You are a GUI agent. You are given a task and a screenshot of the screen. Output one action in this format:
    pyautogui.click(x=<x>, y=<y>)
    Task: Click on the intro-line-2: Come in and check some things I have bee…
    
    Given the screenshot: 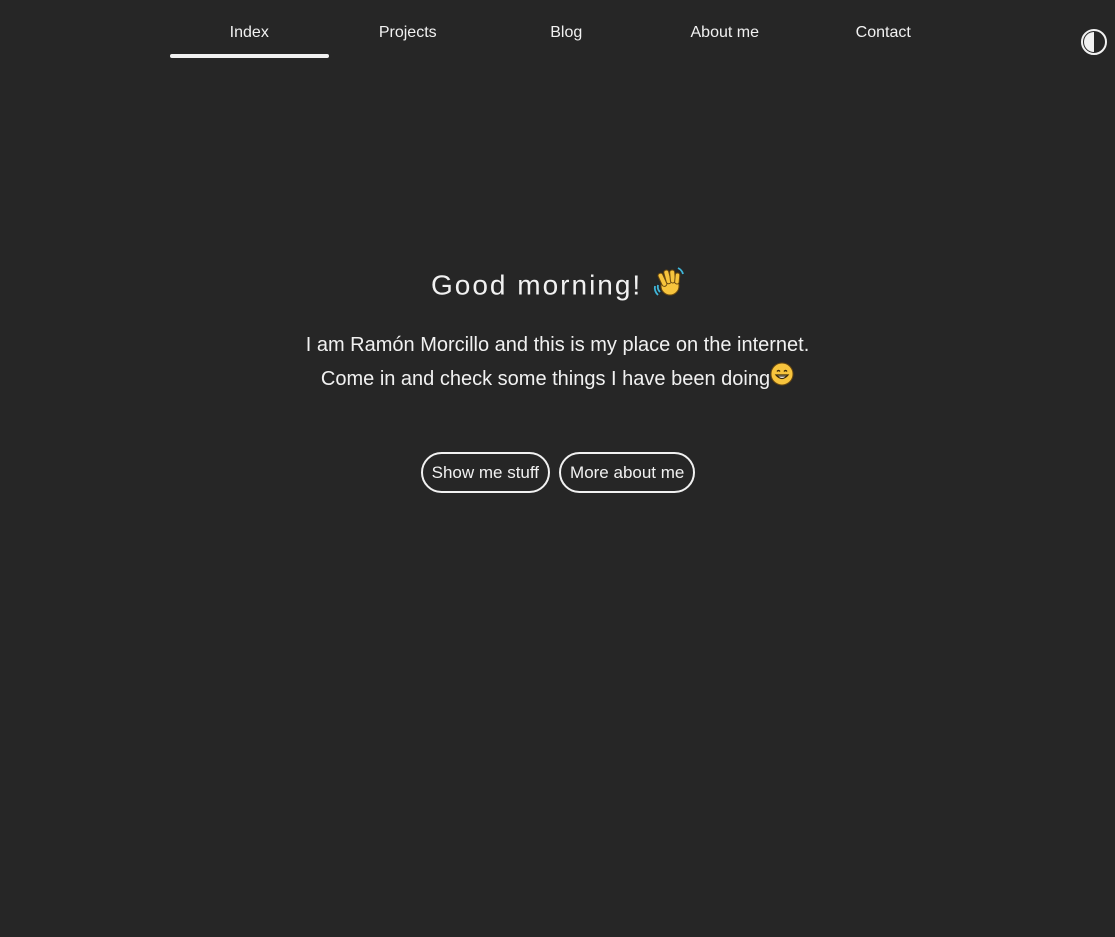 What is the action you would take?
    pyautogui.click(x=545, y=379)
    